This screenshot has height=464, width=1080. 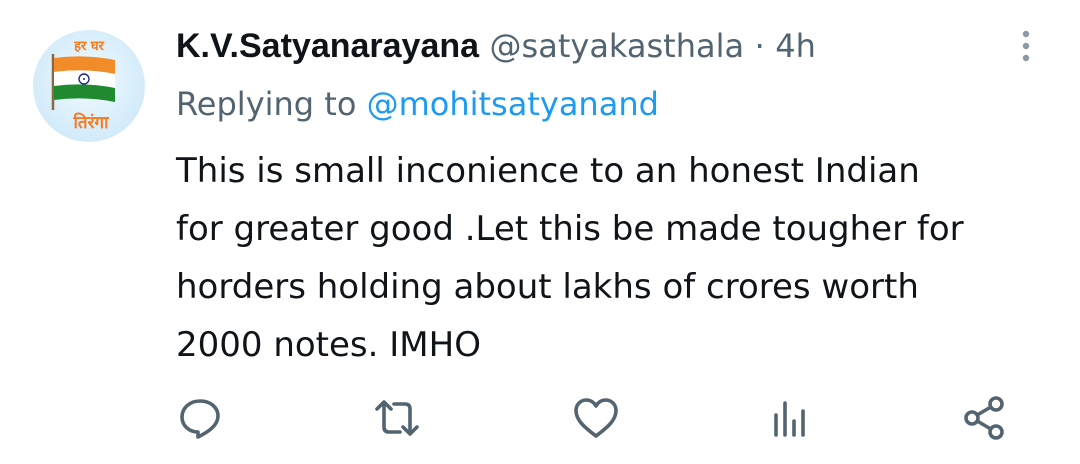 What do you see at coordinates (88, 46) in the screenshot?
I see `avatar-top-text: हर घर` at bounding box center [88, 46].